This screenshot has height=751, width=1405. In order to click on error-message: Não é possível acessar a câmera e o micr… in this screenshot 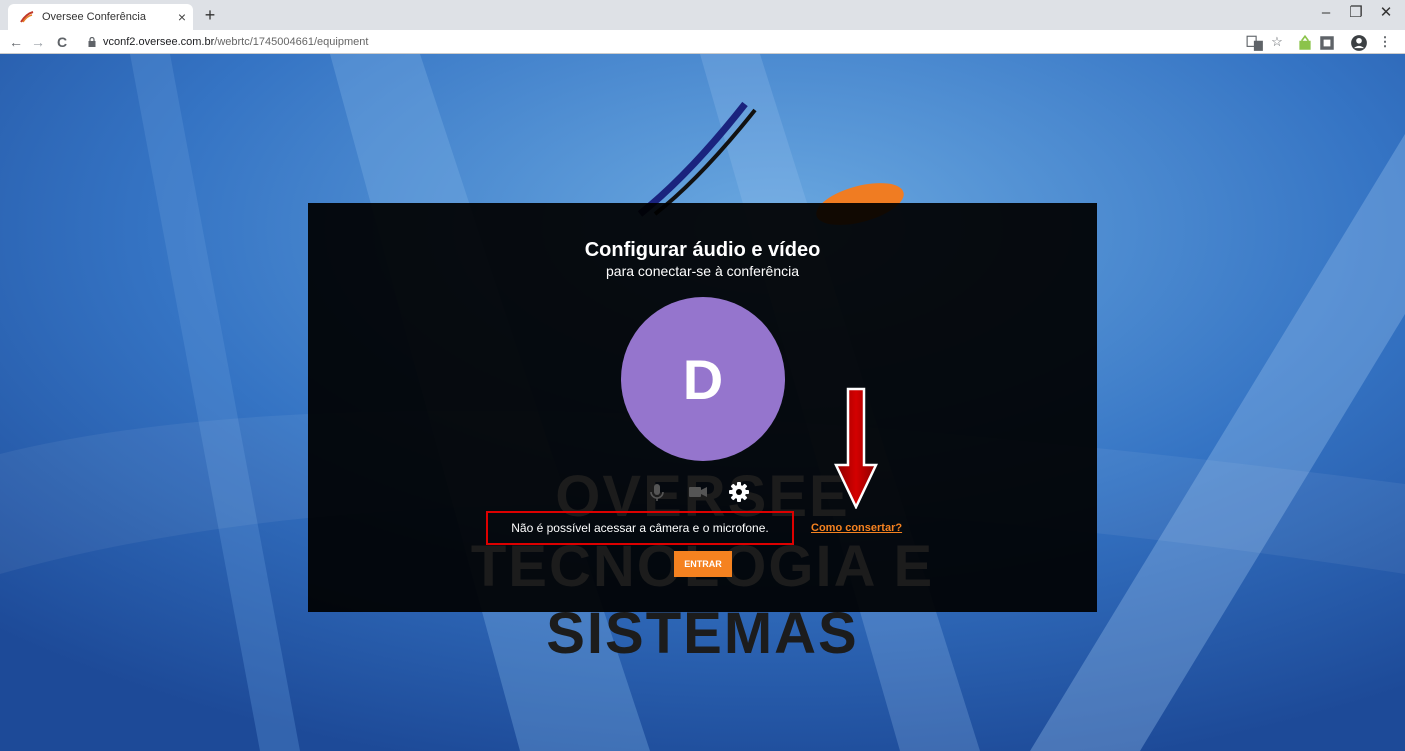, I will do `click(640, 528)`.